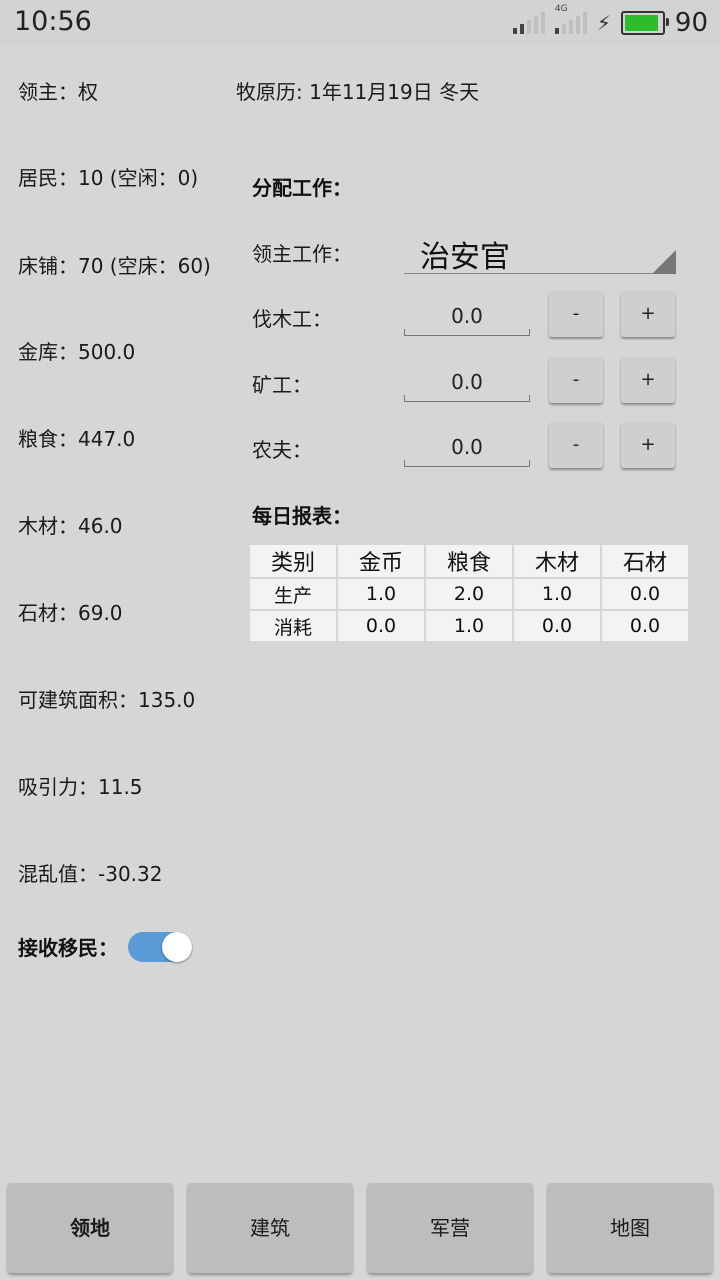  Describe the element at coordinates (292, 319) in the screenshot. I see `lumberjack-label: 伐木工：` at that location.